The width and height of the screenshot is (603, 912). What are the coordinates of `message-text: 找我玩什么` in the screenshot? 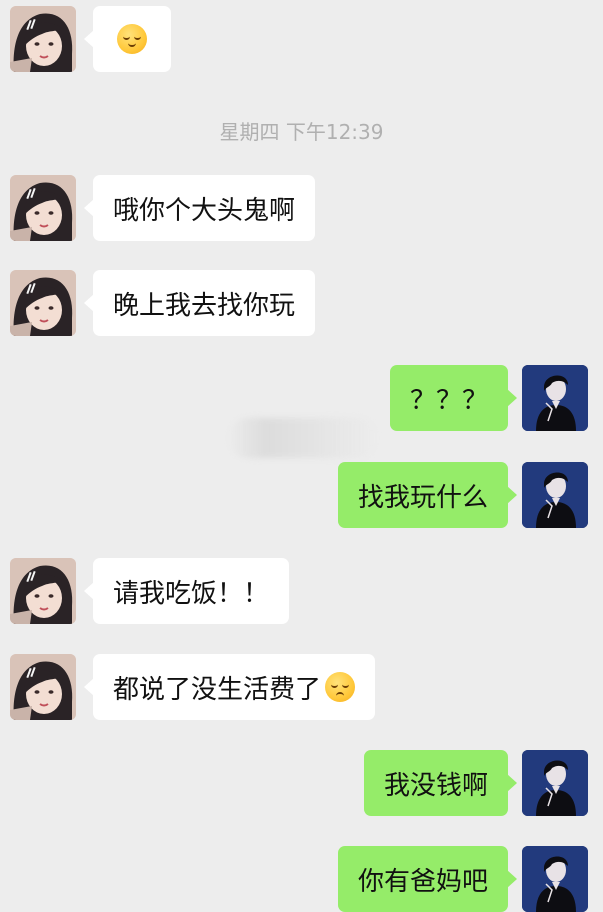 It's located at (422, 497).